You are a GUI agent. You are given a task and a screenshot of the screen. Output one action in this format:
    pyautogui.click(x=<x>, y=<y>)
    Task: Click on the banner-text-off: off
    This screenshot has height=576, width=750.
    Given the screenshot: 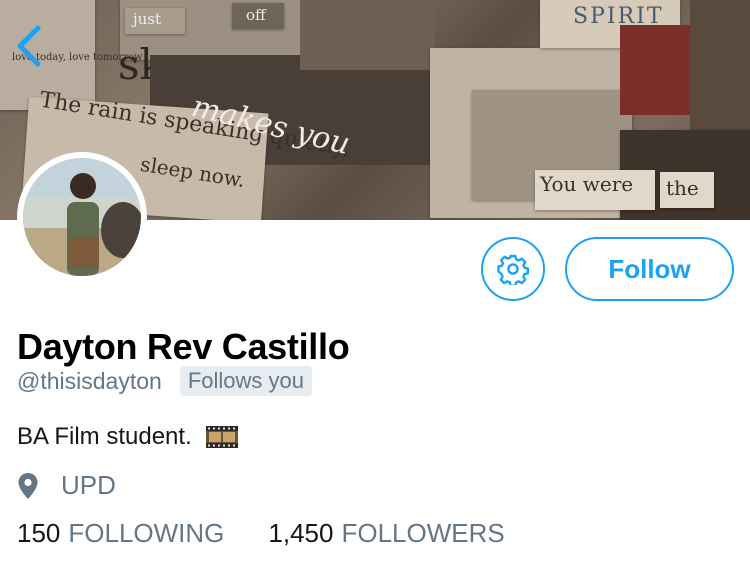 What is the action you would take?
    pyautogui.click(x=256, y=15)
    